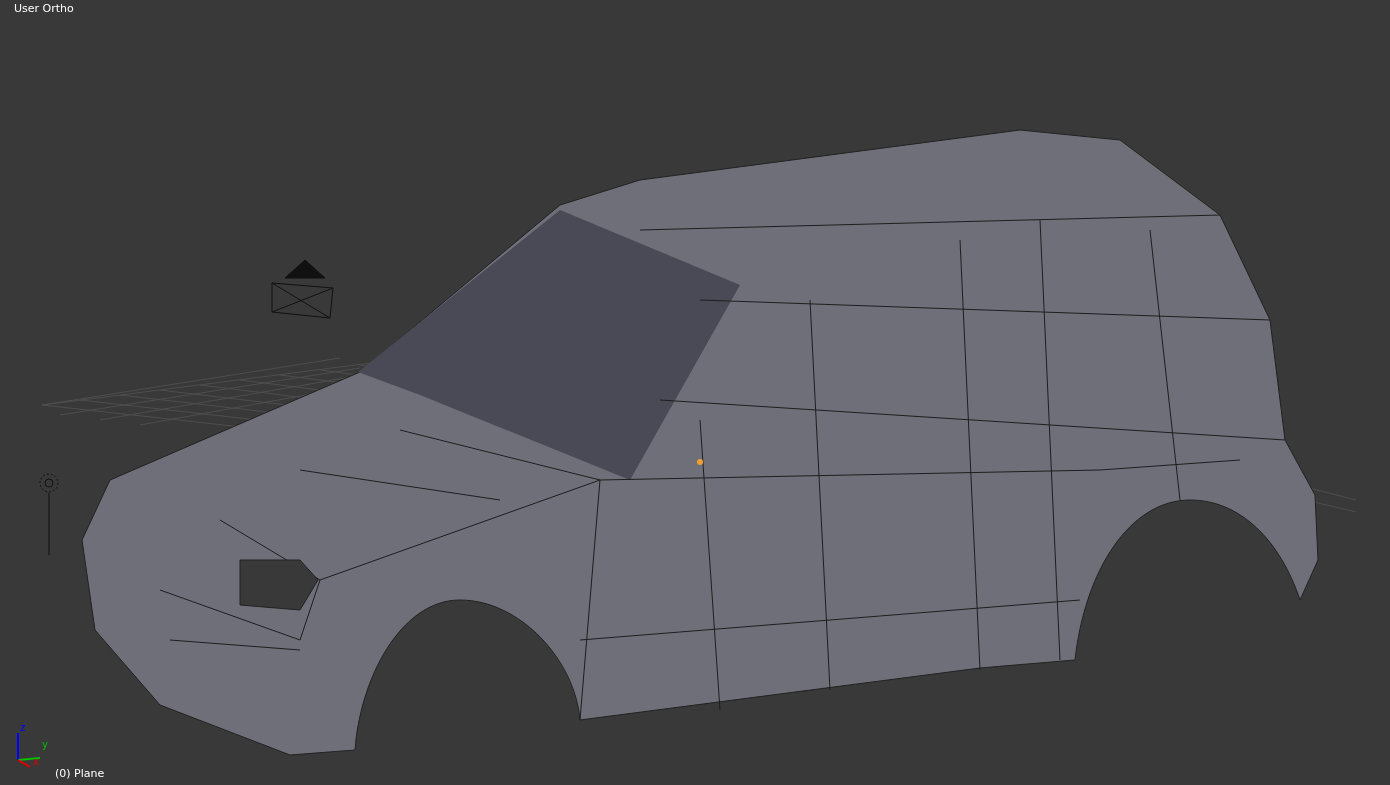 The width and height of the screenshot is (1390, 785). Describe the element at coordinates (36, 762) in the screenshot. I see `axis-label: x` at that location.